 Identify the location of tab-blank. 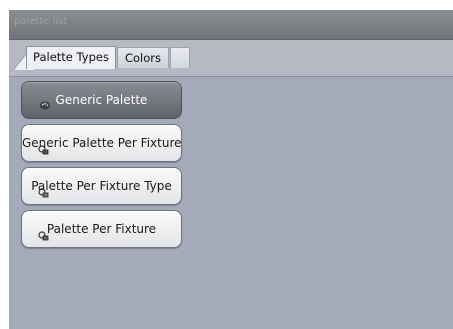
(180, 57).